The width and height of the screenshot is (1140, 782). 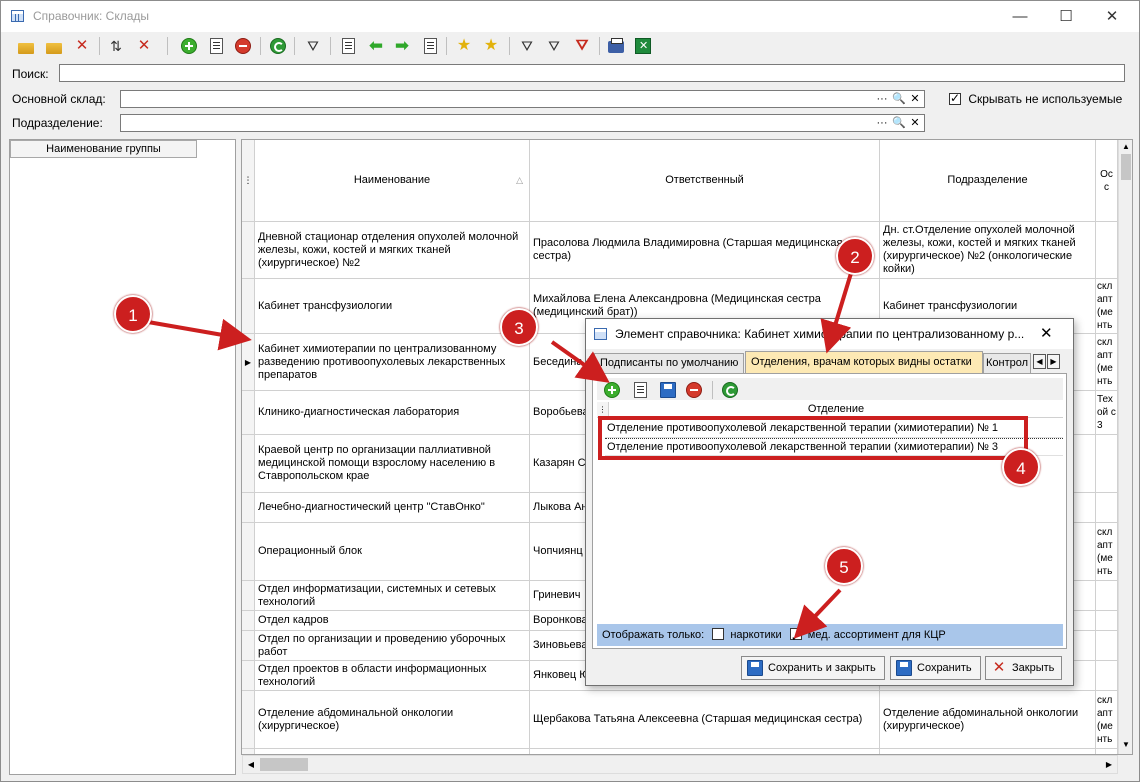 What do you see at coordinates (392, 413) in the screenshot?
I see `table-cell-name: Клинико-диагностическая лаборатория` at bounding box center [392, 413].